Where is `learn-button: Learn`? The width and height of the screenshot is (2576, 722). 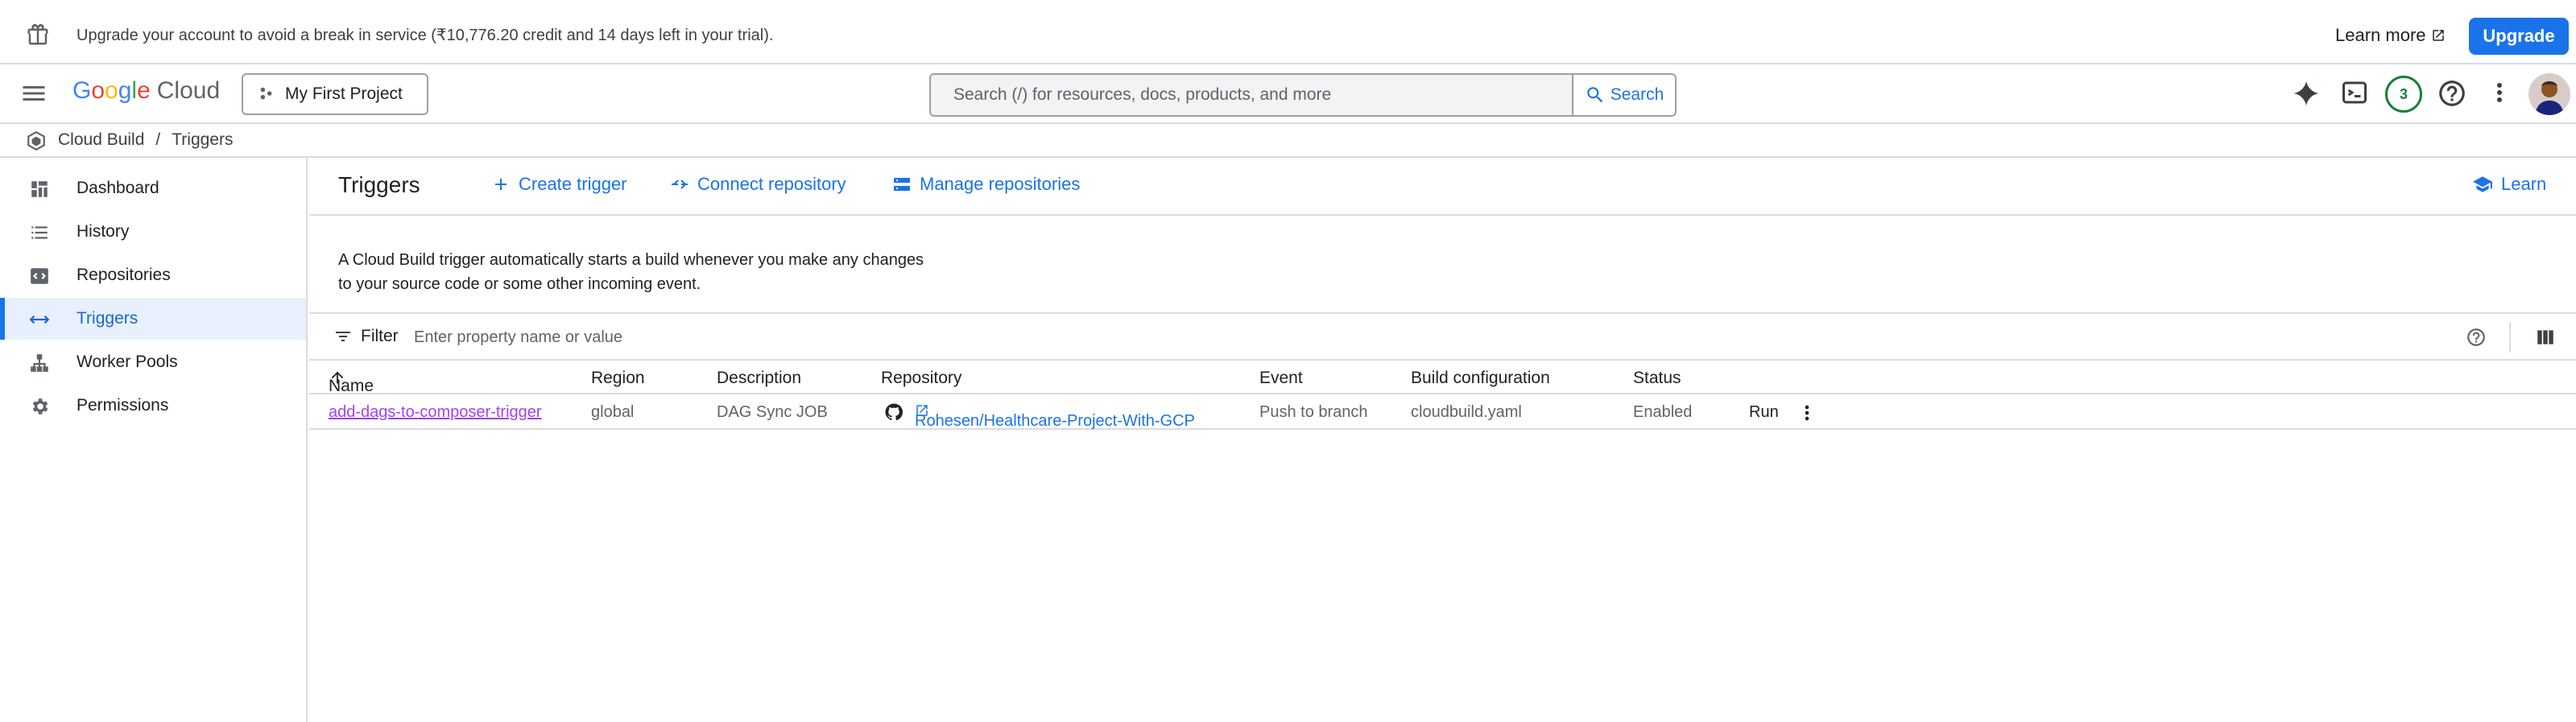 learn-button: Learn is located at coordinates (2509, 184).